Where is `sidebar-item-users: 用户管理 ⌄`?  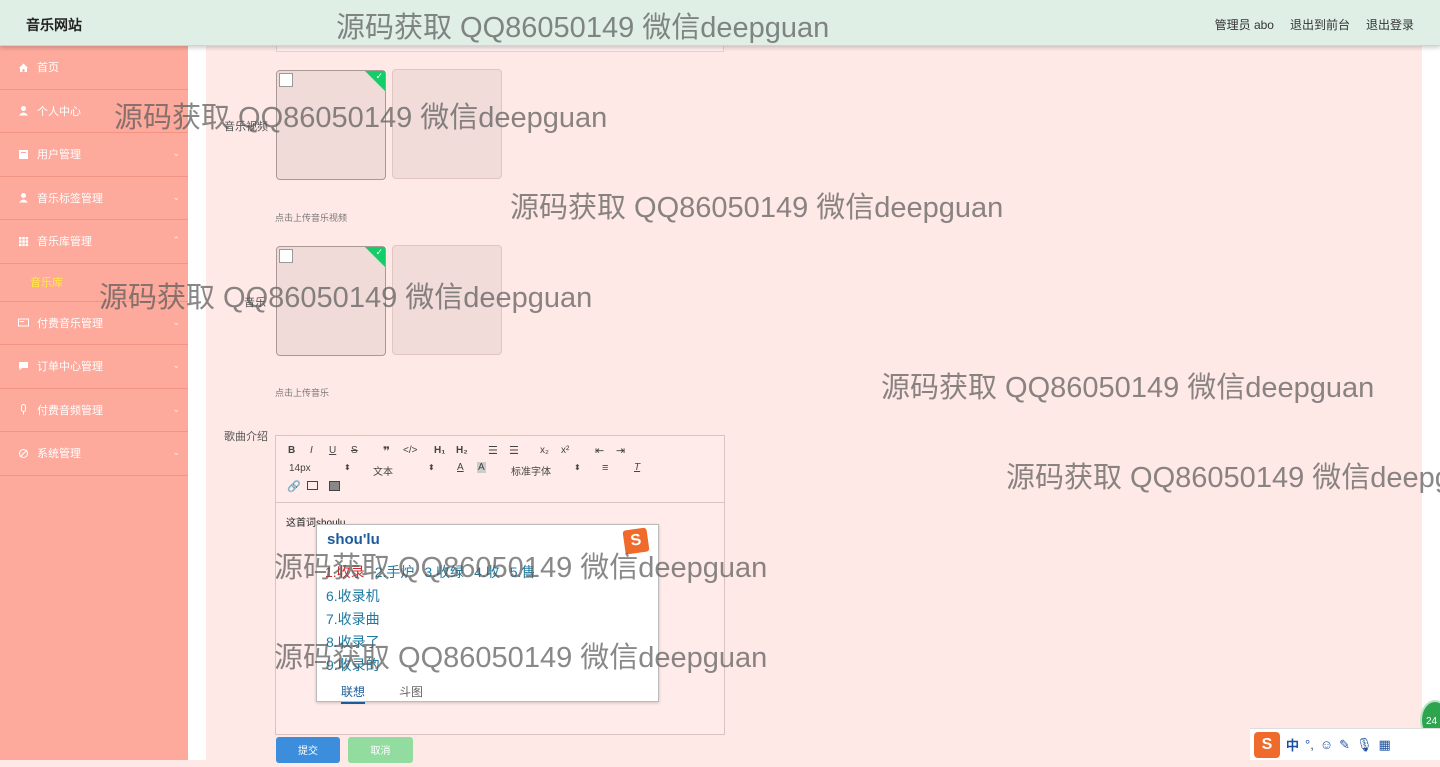
sidebar-item-users: 用户管理 ⌄ is located at coordinates (94, 155).